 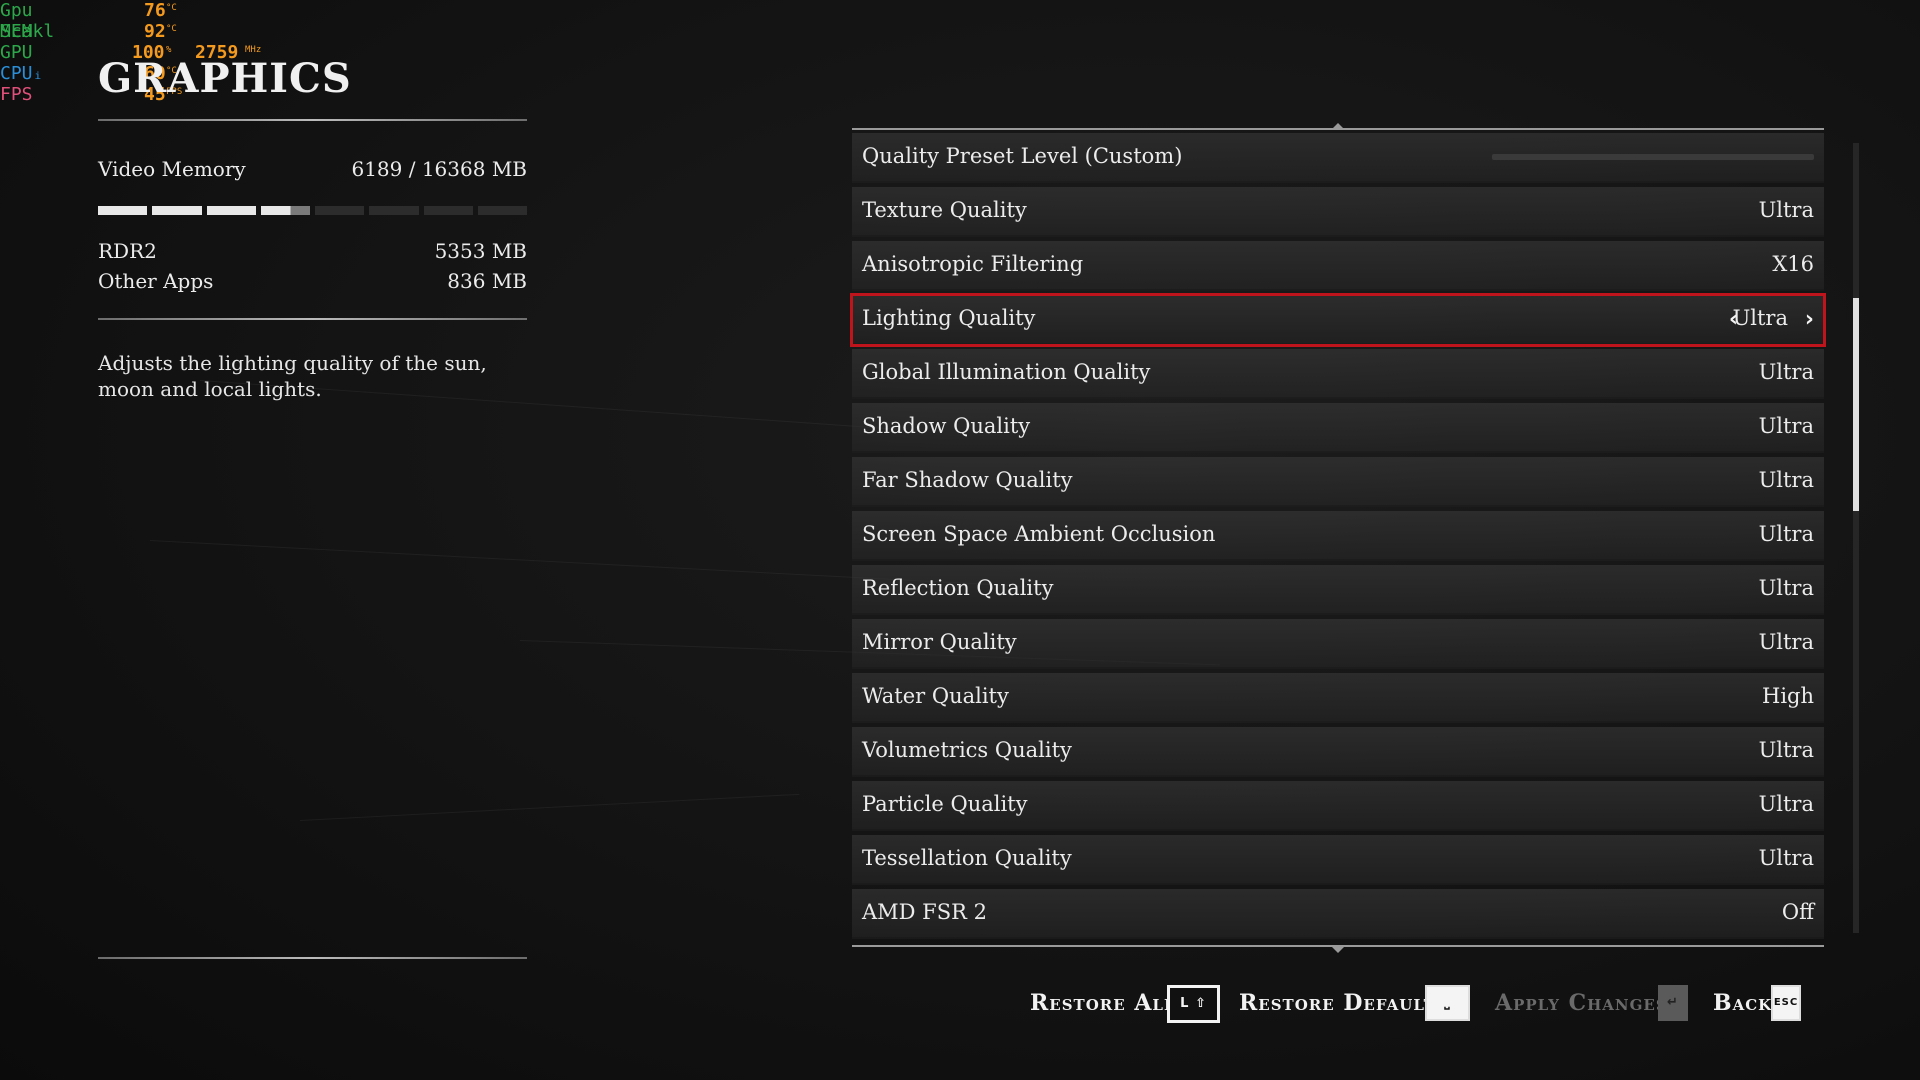 What do you see at coordinates (1338, 698) in the screenshot?
I see `setting-row: Water Quality High` at bounding box center [1338, 698].